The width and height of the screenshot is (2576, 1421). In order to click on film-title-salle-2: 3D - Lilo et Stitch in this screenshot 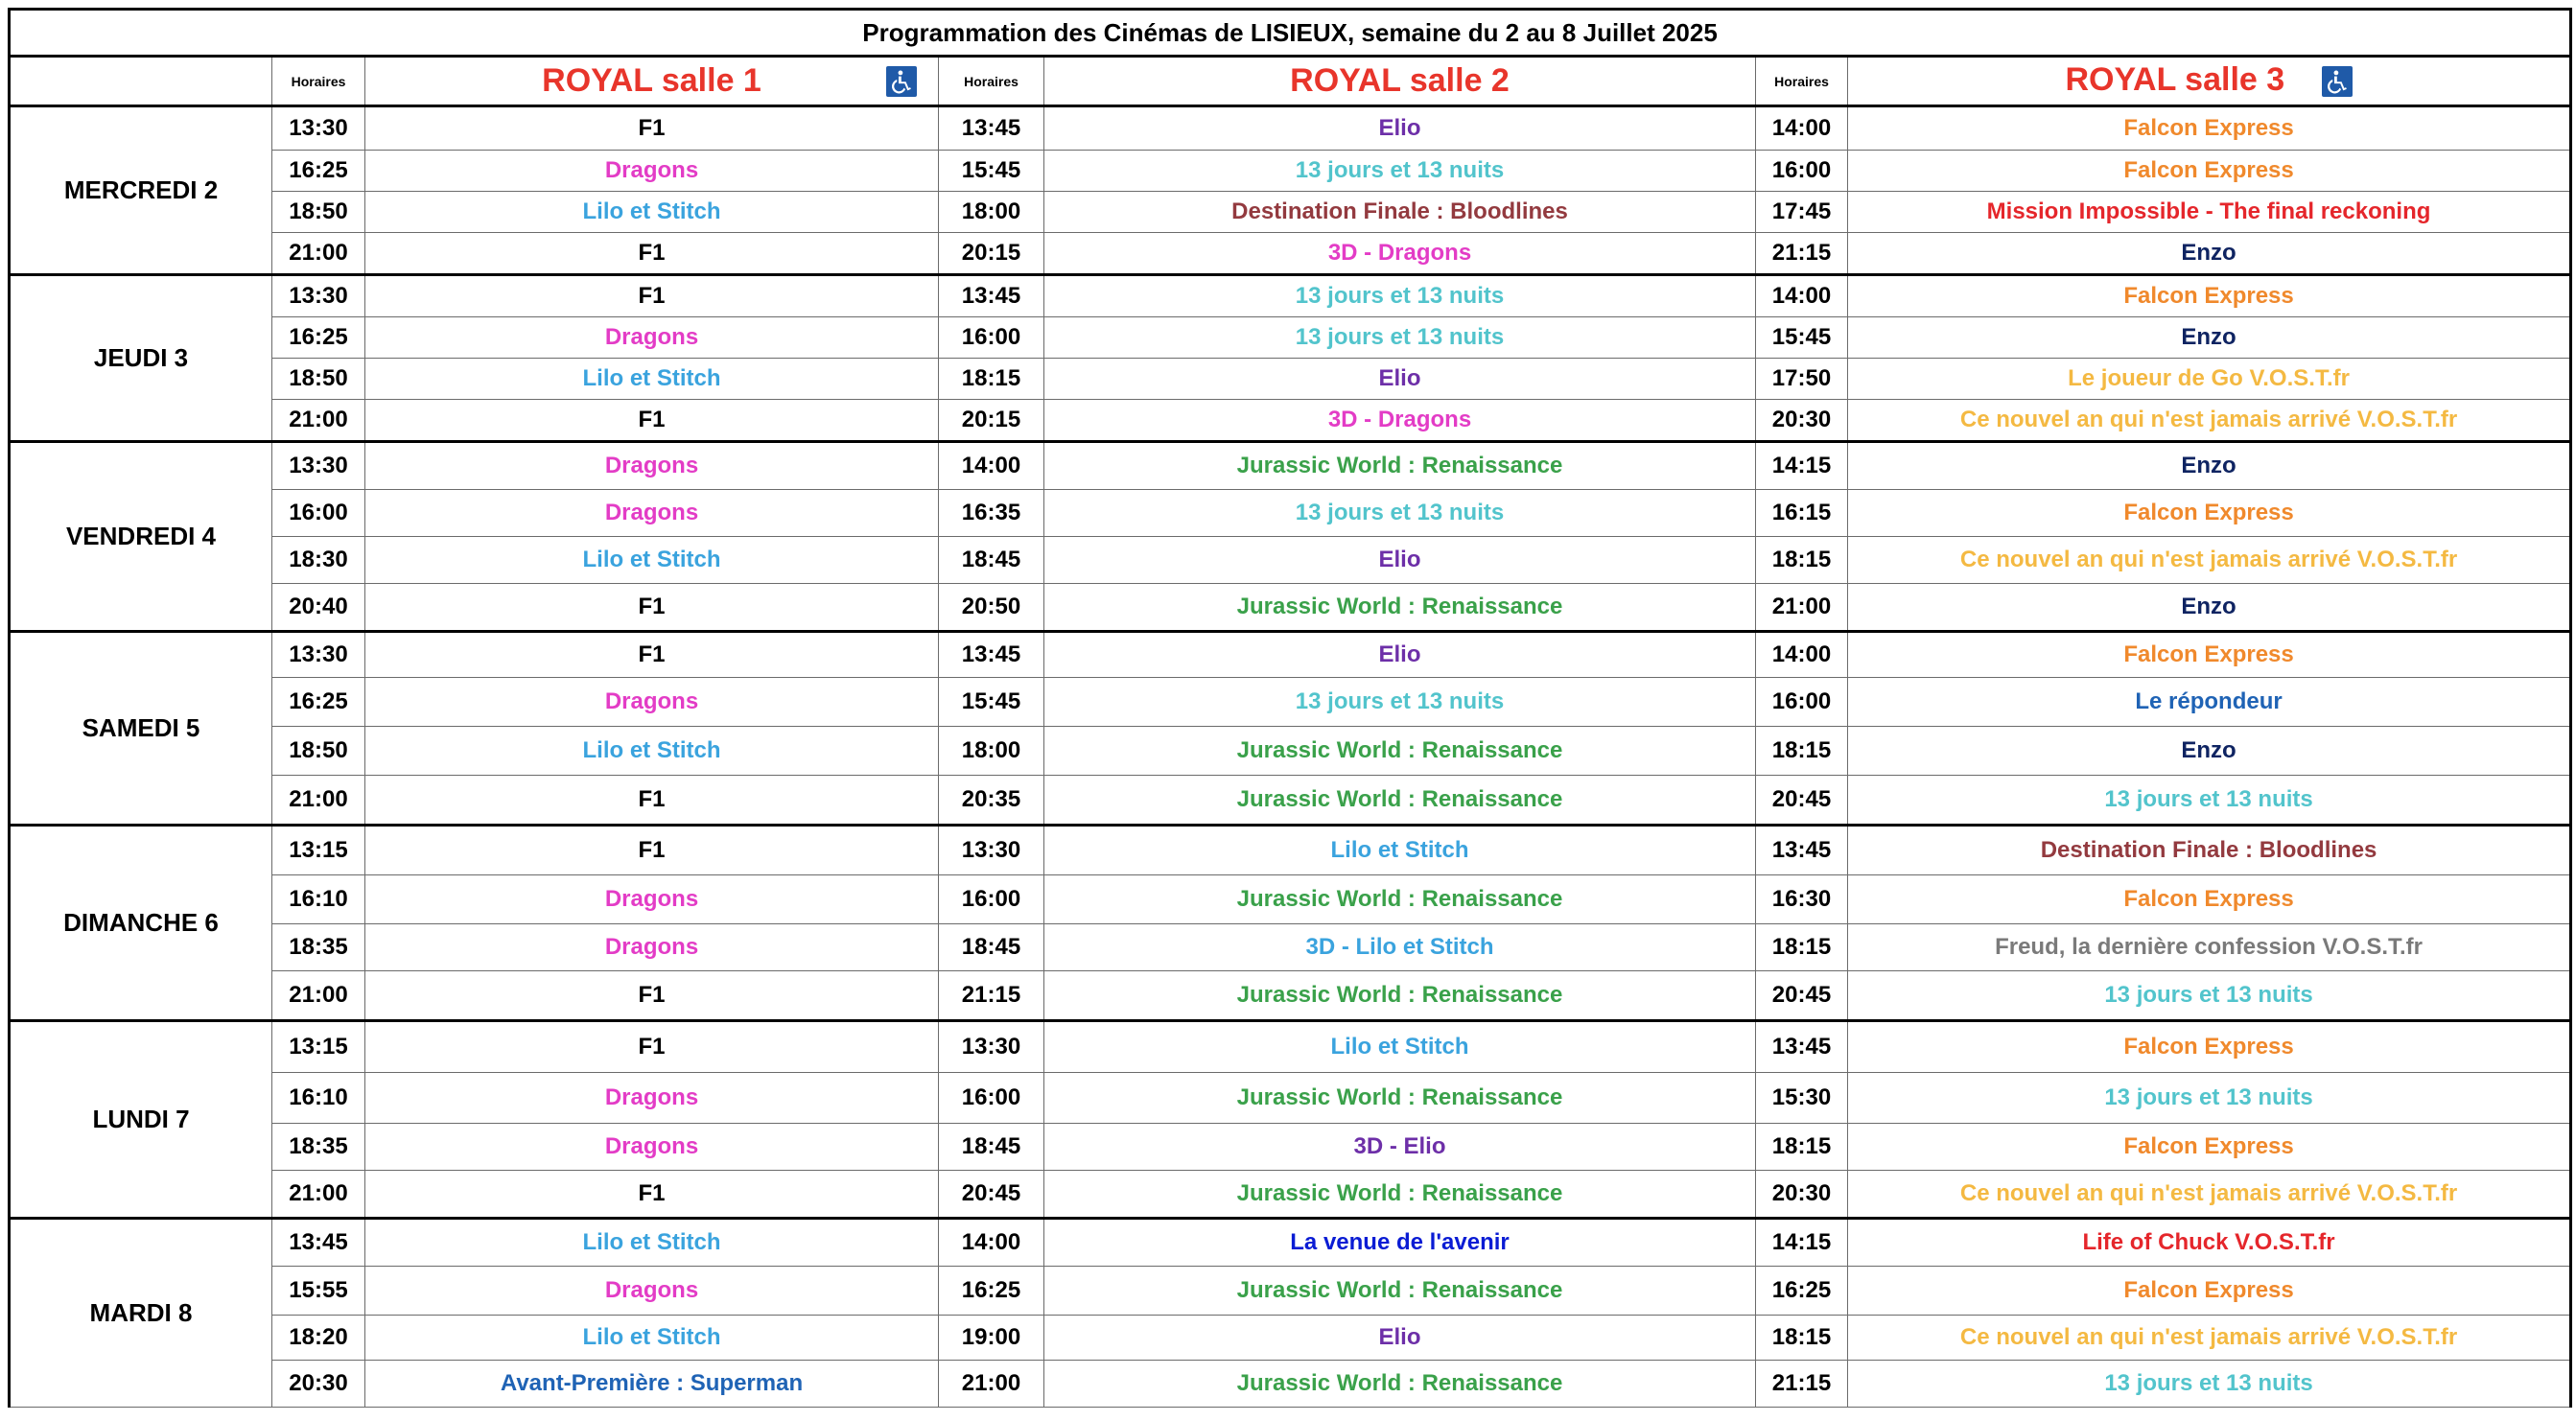, I will do `click(1399, 947)`.